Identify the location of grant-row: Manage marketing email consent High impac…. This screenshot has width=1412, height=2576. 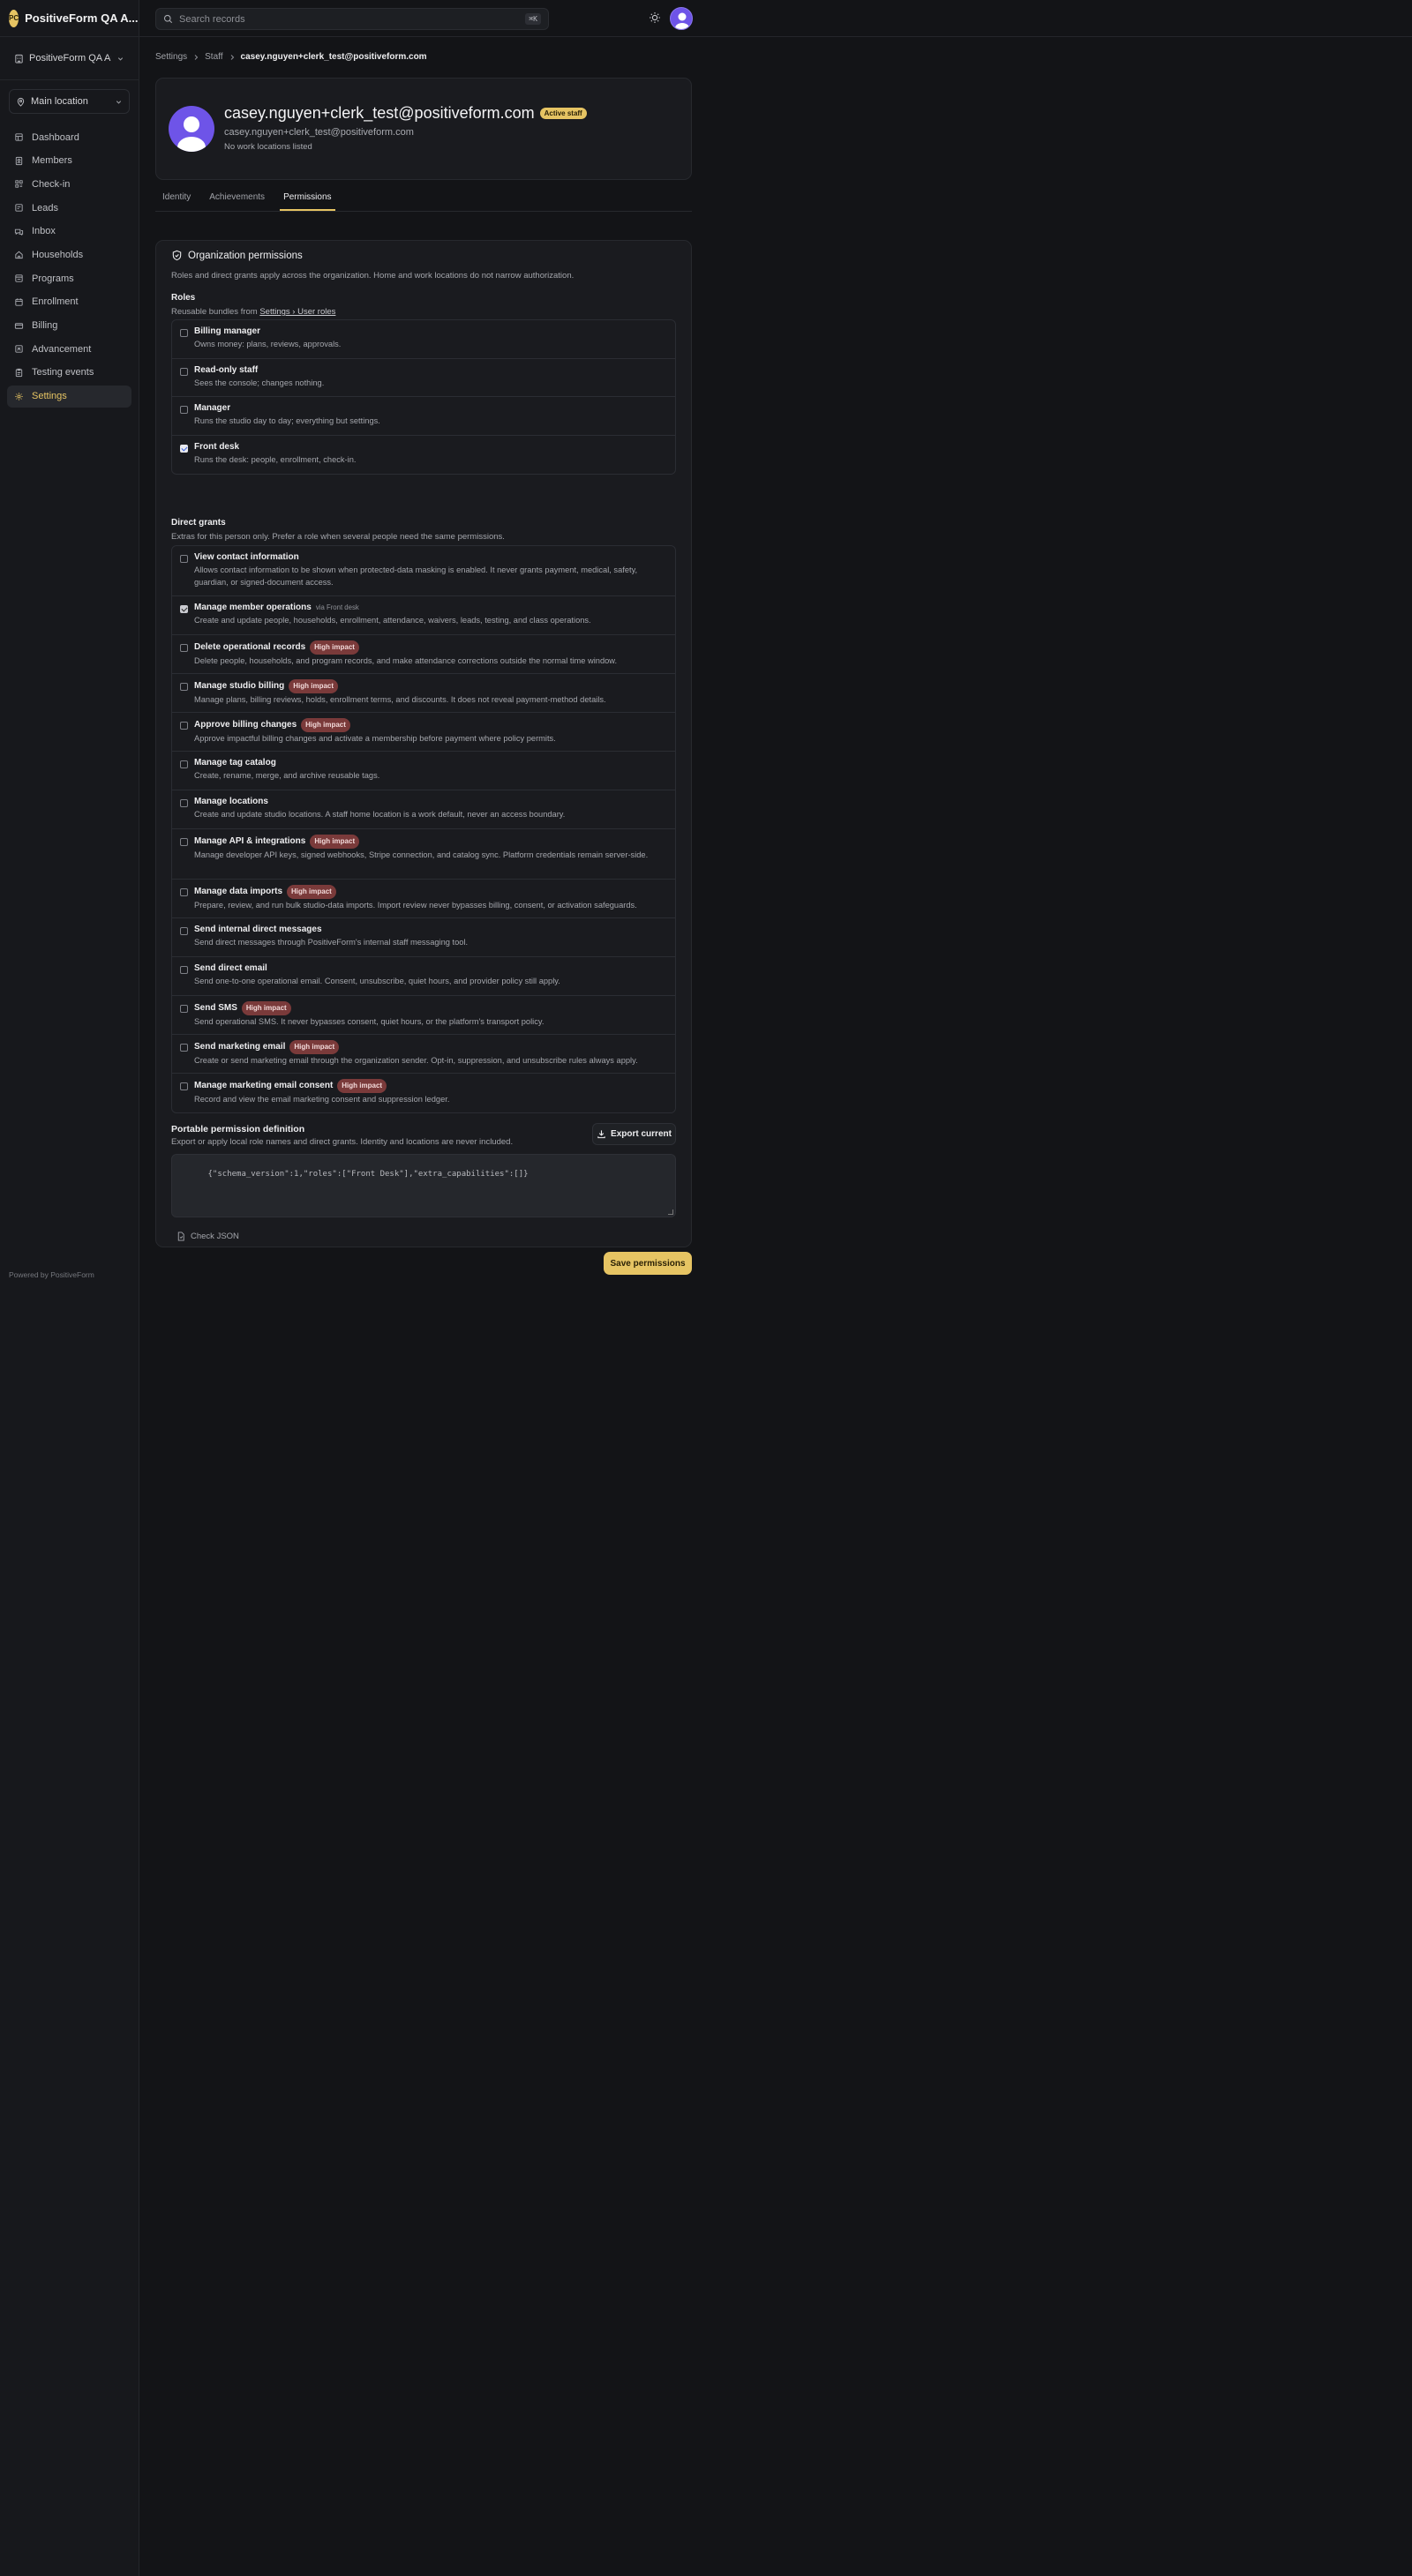
(423, 1093).